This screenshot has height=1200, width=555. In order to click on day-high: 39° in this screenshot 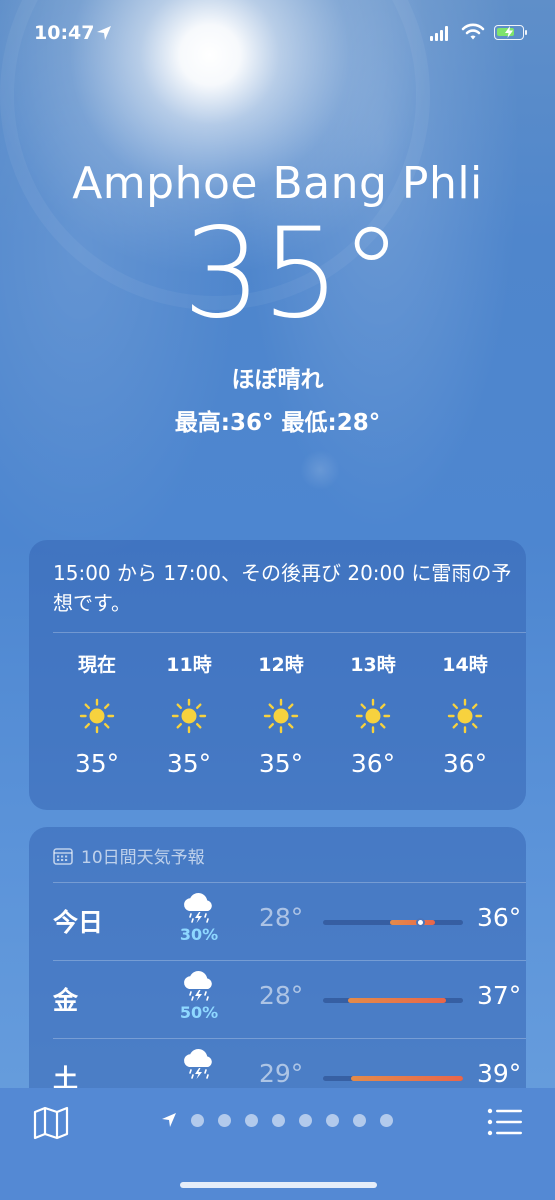, I will do `click(499, 1073)`.